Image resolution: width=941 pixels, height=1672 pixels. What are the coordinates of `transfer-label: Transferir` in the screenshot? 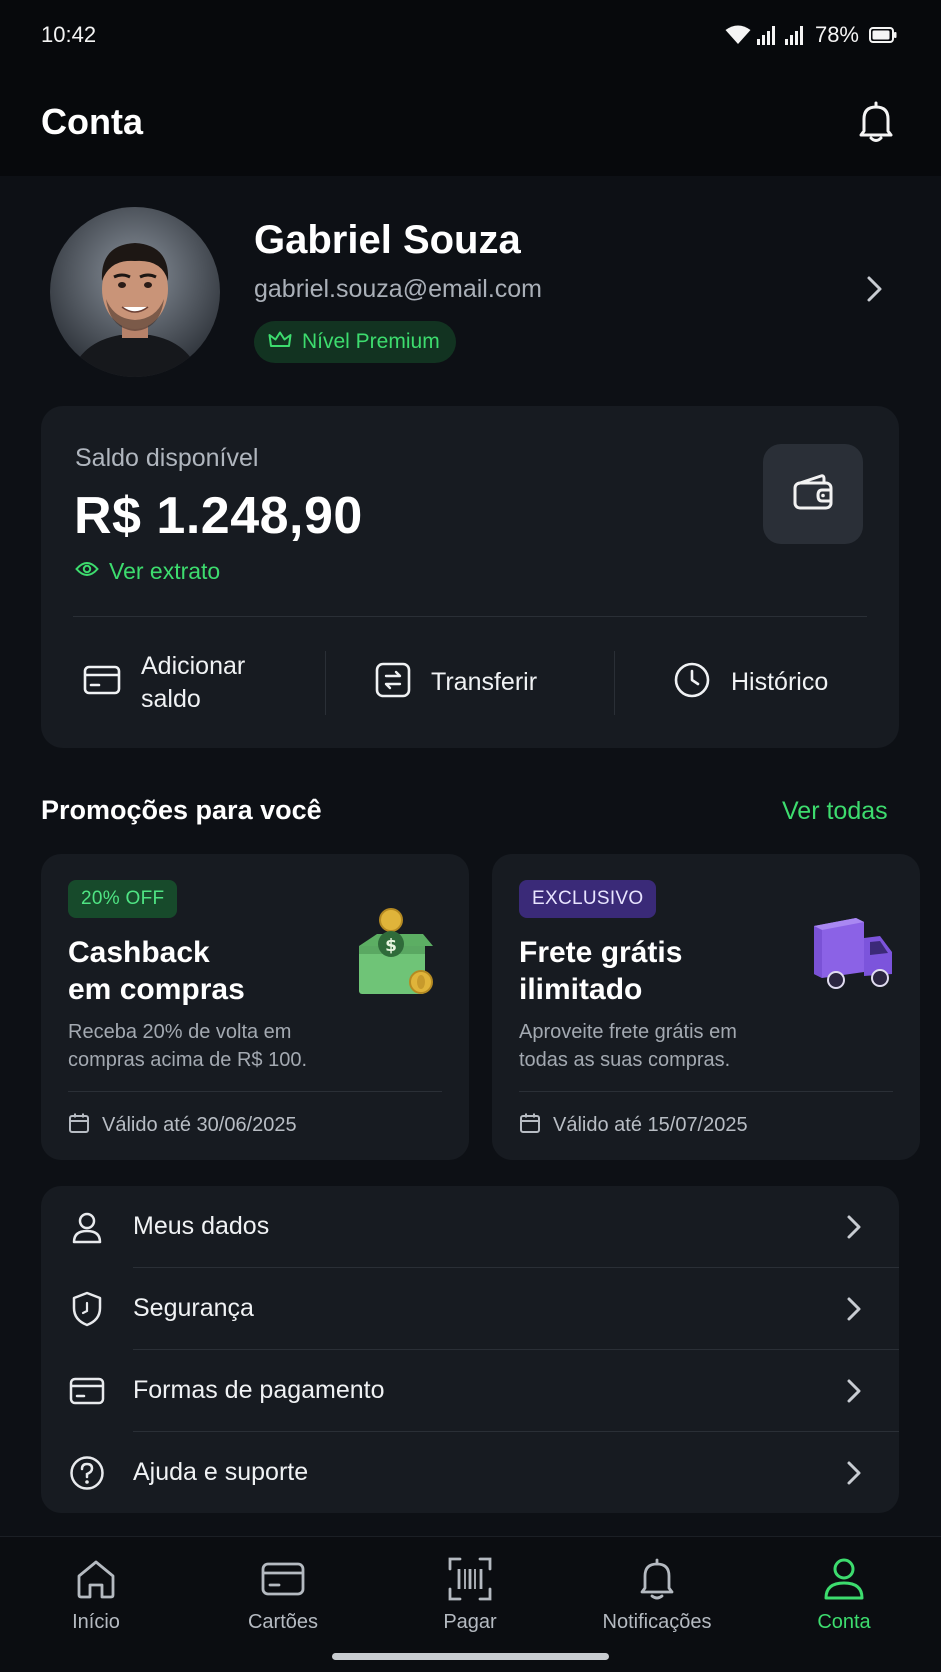 It's located at (484, 682).